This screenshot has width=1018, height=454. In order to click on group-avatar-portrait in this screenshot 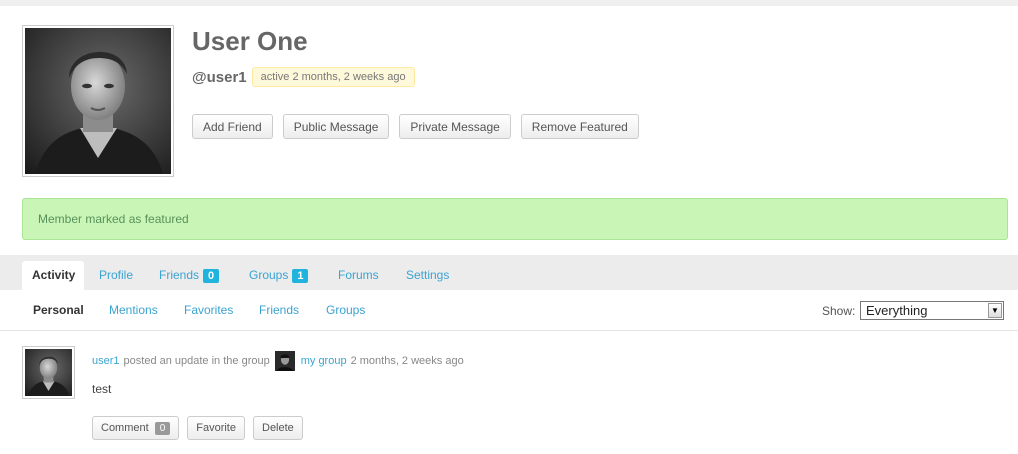, I will do `click(284, 361)`.